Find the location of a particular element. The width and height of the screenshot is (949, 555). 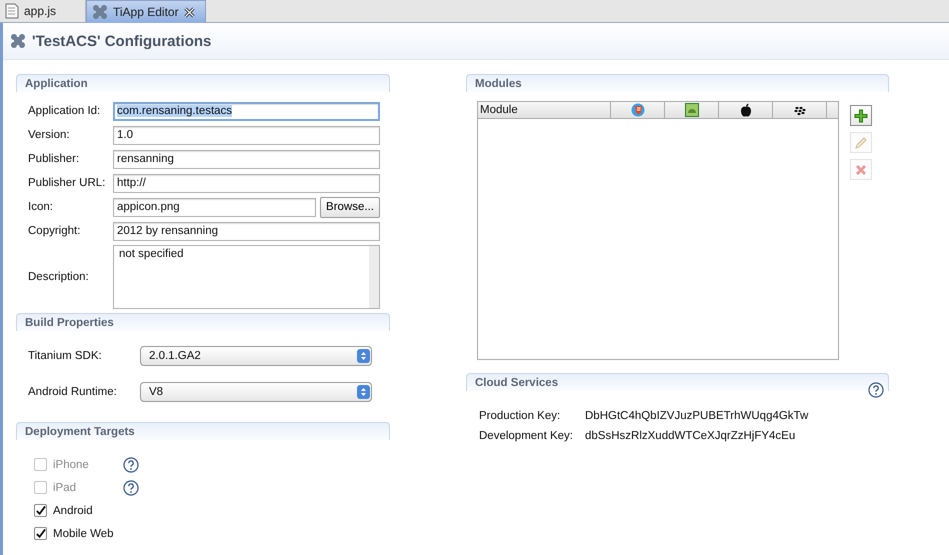

section-title: Cloud Services is located at coordinates (516, 382).